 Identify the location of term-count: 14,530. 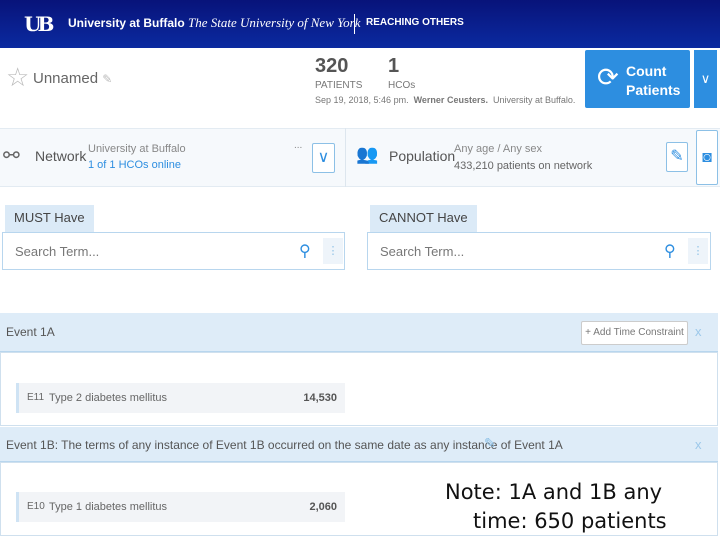
(320, 398).